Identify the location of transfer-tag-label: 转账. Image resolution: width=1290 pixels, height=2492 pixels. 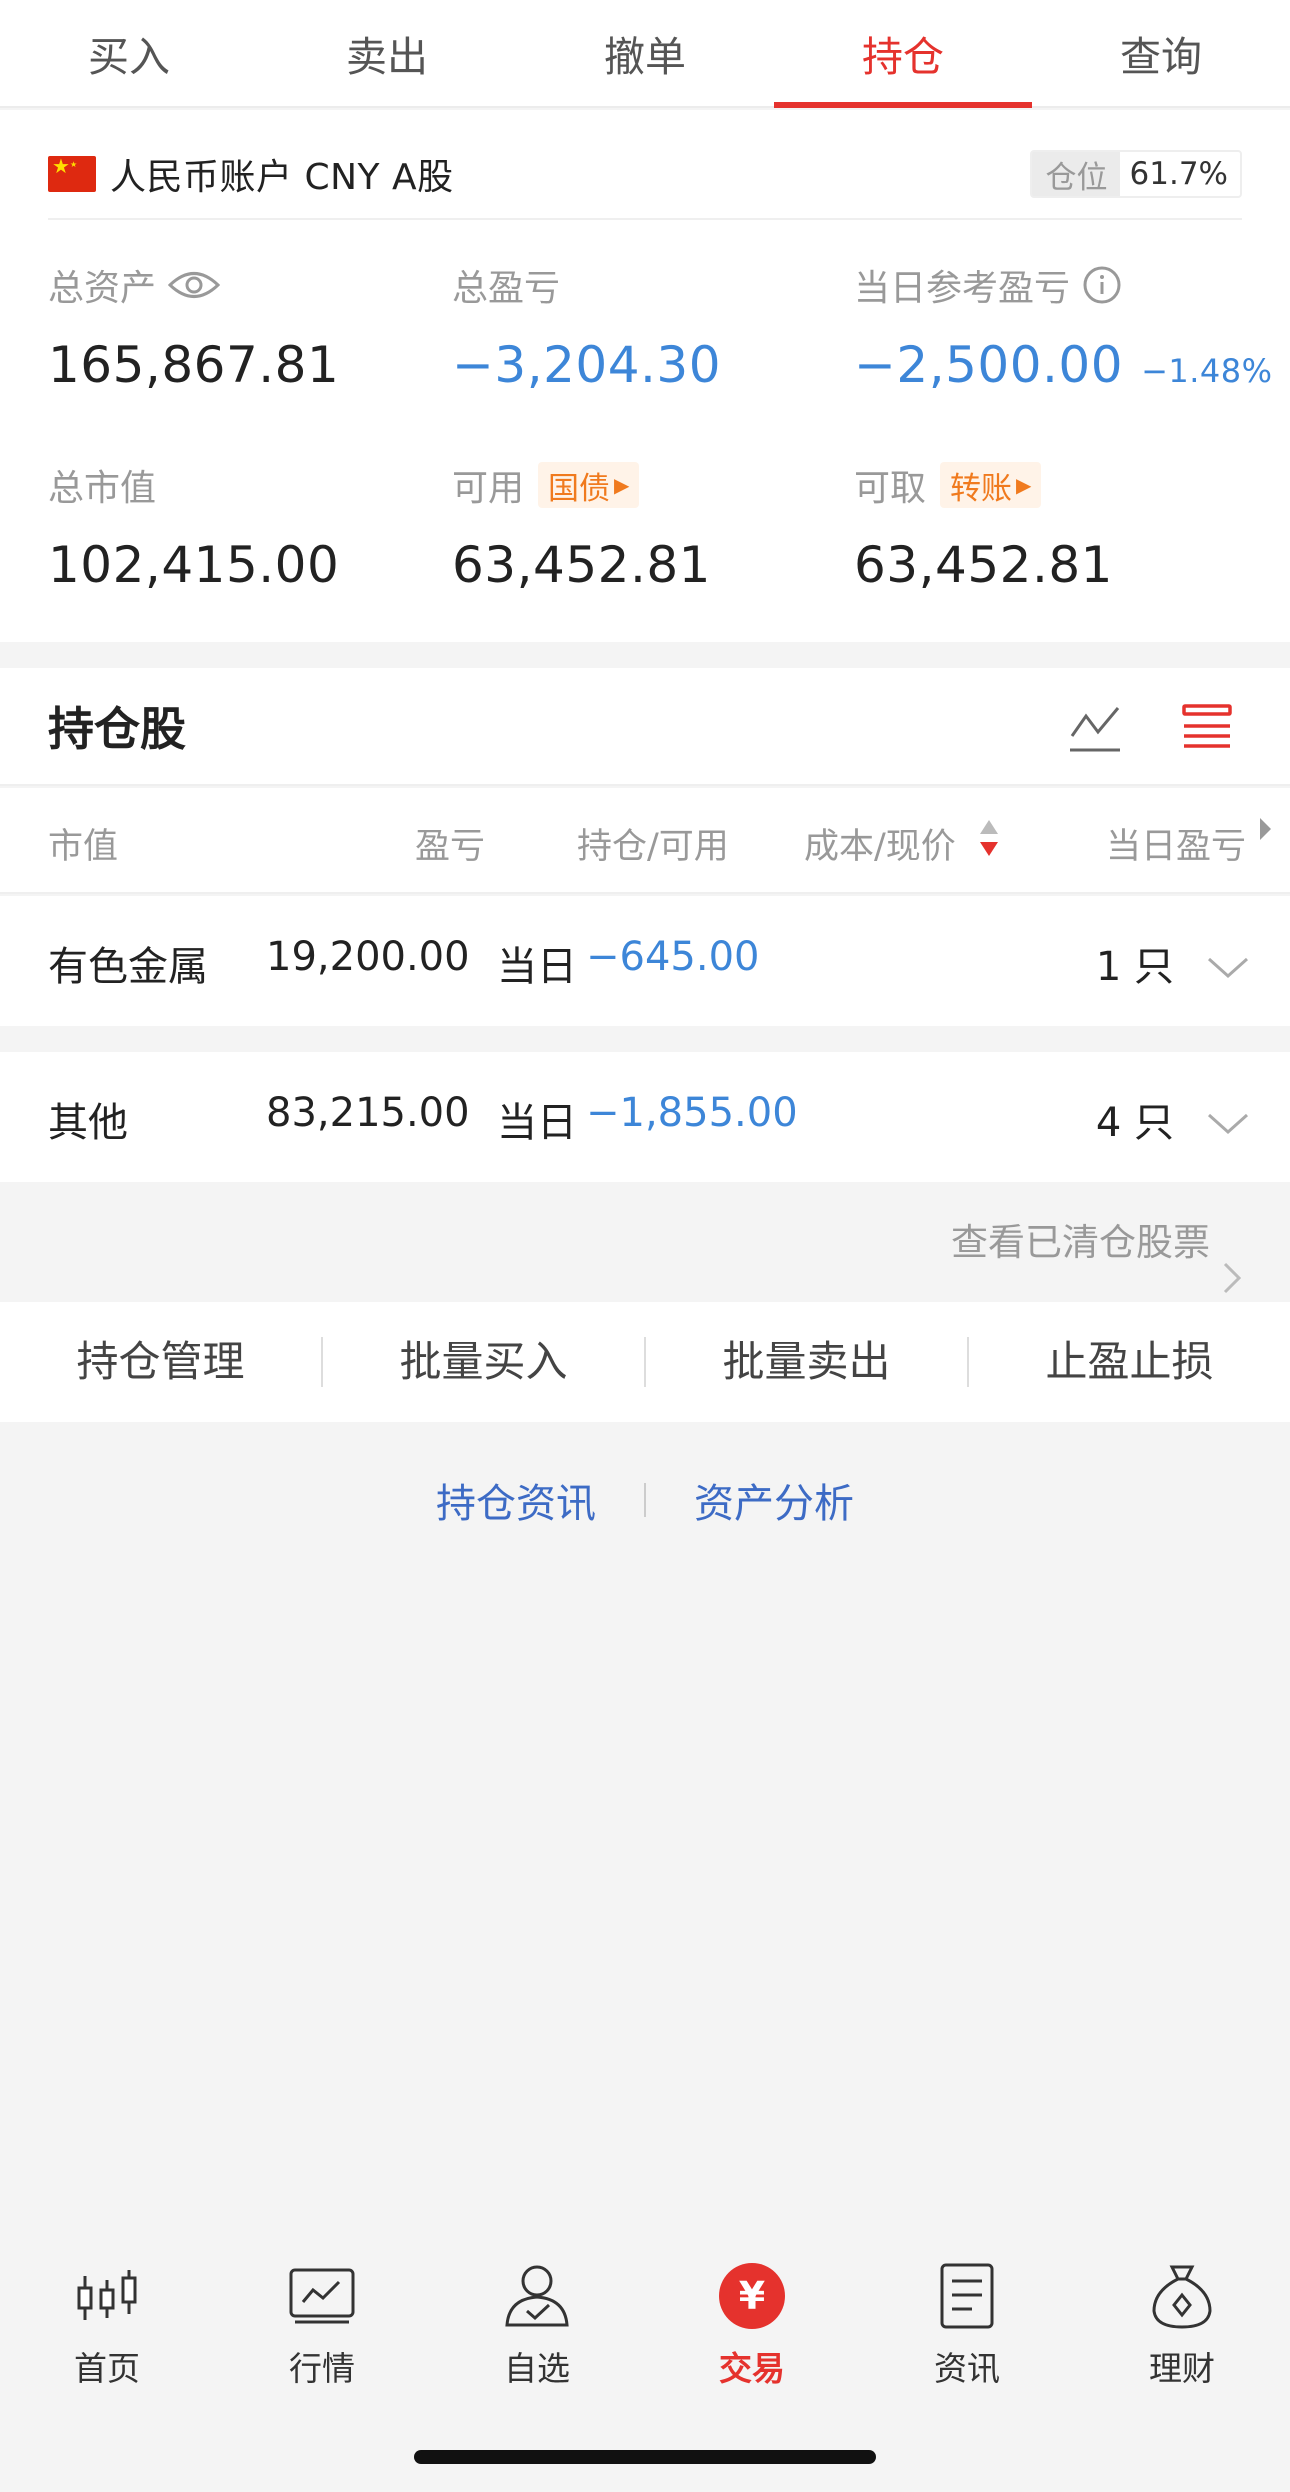
(981, 488).